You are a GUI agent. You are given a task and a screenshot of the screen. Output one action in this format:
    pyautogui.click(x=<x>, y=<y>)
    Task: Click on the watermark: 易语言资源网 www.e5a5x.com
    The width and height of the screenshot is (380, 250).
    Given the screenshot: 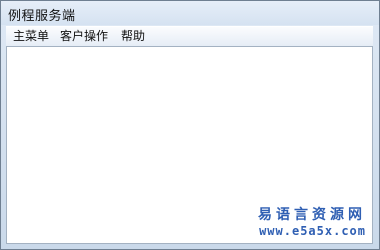 What is the action you would take?
    pyautogui.click(x=312, y=222)
    